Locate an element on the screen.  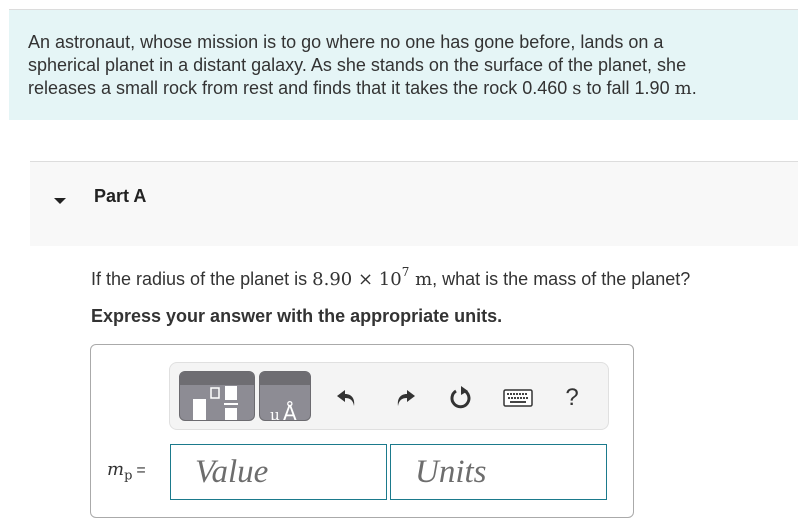
help-label: ? is located at coordinates (572, 397).